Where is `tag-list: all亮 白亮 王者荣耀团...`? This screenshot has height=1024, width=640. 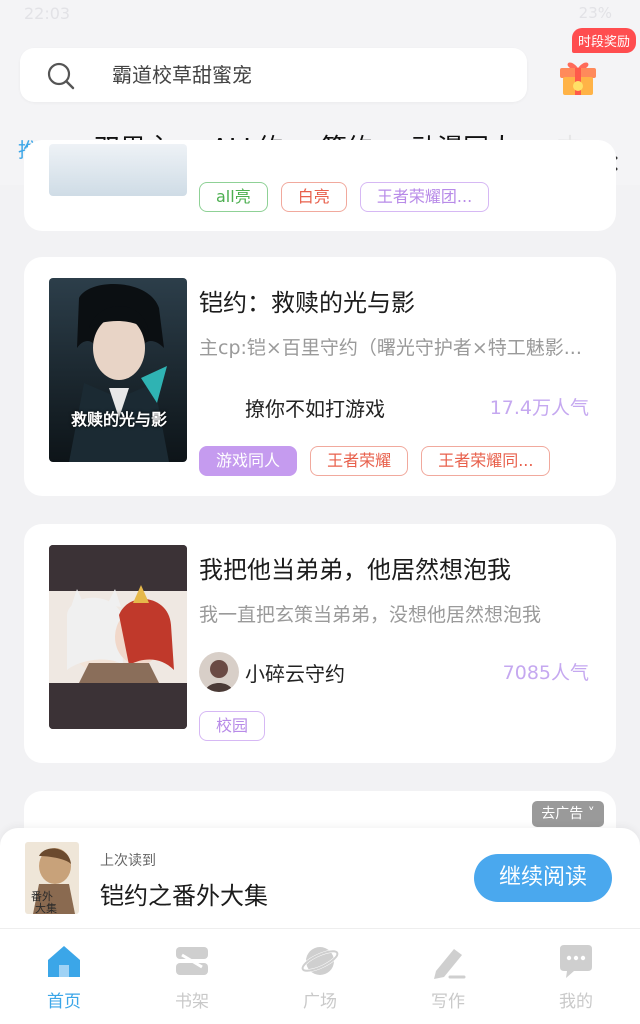 tag-list: all亮 白亮 王者荣耀团... is located at coordinates (348, 197).